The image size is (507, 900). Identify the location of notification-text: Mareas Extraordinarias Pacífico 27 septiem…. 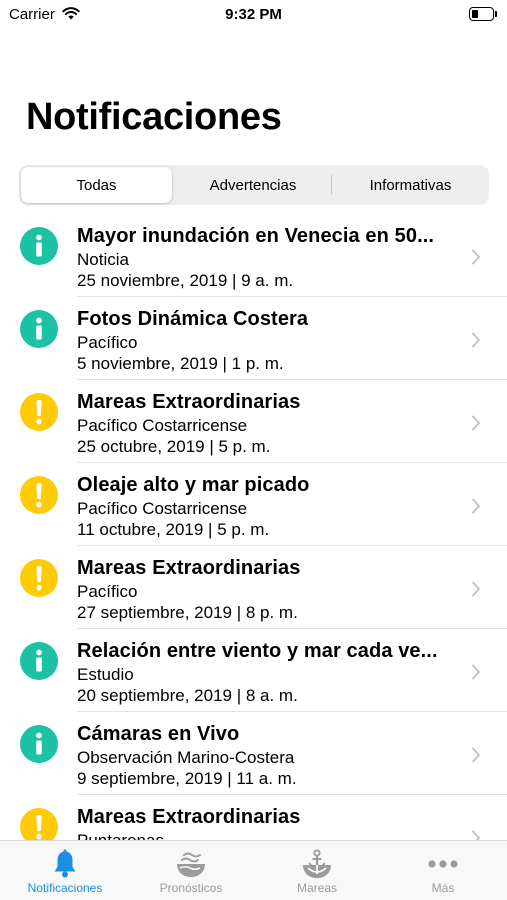
(273, 589).